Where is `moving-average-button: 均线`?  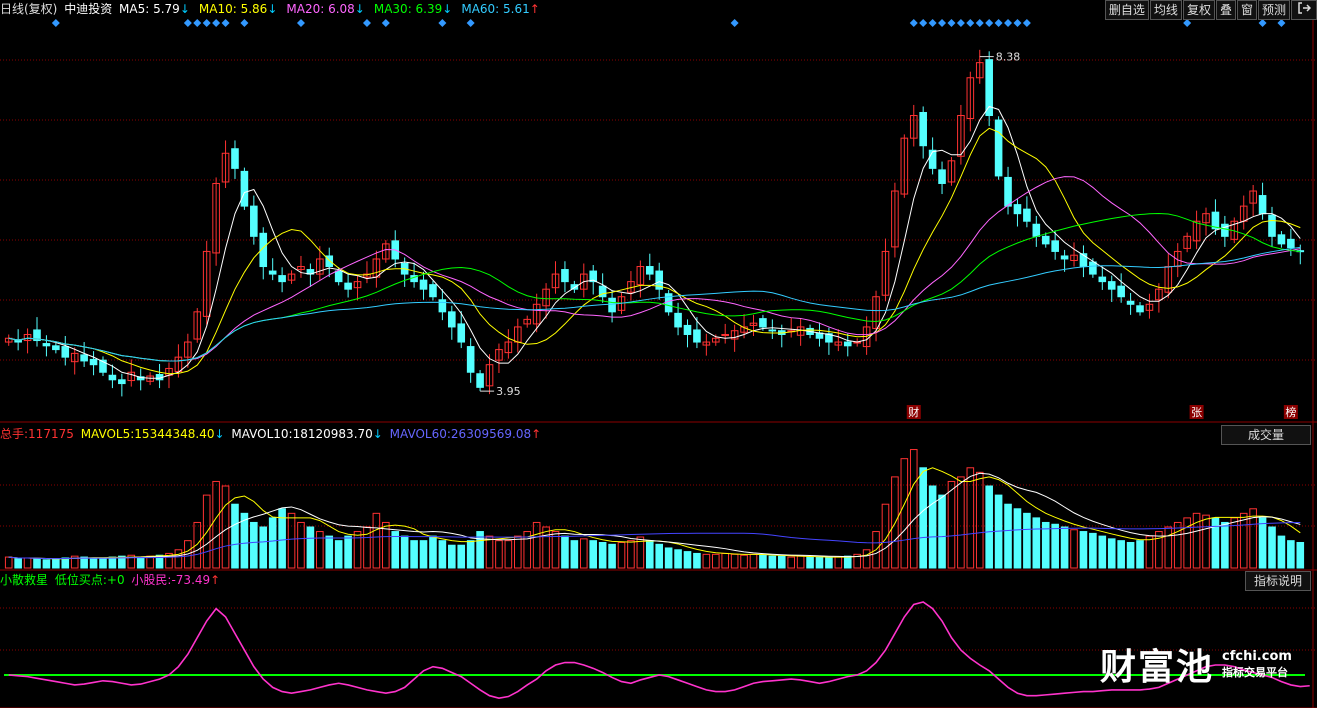
moving-average-button: 均线 is located at coordinates (1165, 10).